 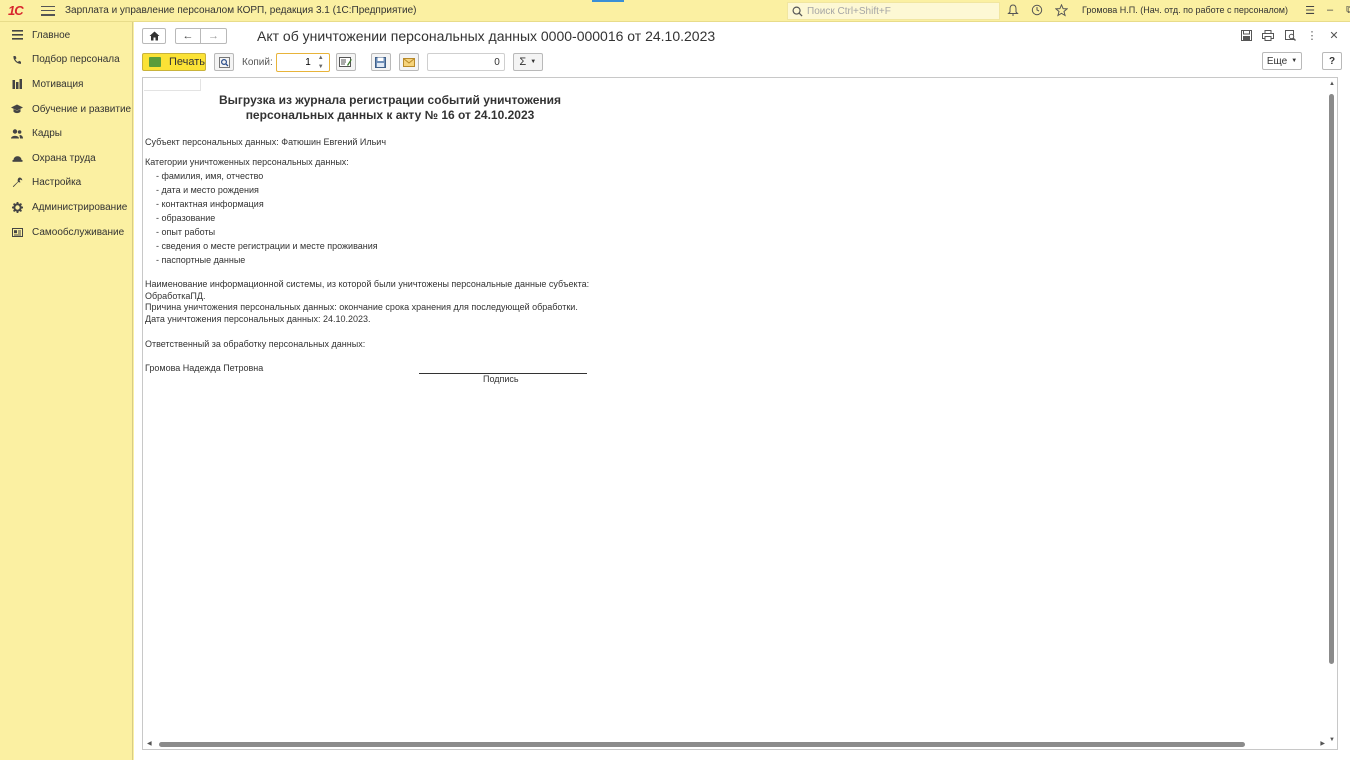 I want to click on sidebar-item-label: Администрирование, so click(x=80, y=207).